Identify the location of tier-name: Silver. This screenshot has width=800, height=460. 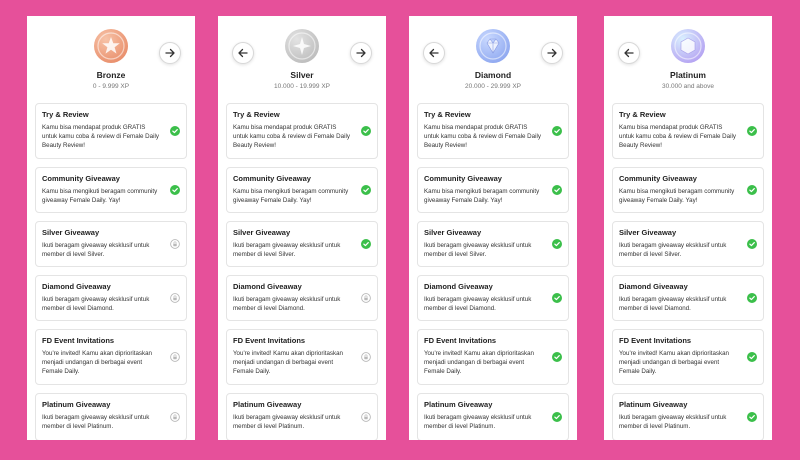
(302, 75).